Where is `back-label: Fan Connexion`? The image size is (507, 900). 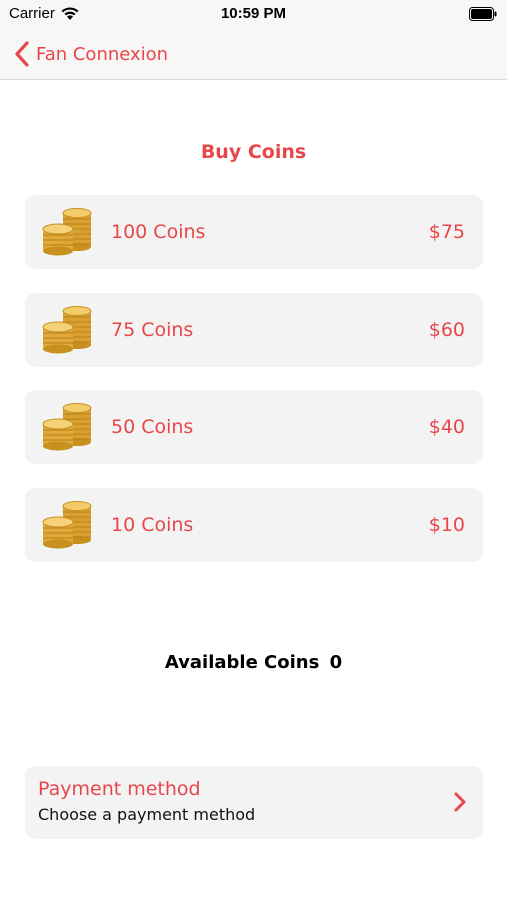
back-label: Fan Connexion is located at coordinates (102, 54).